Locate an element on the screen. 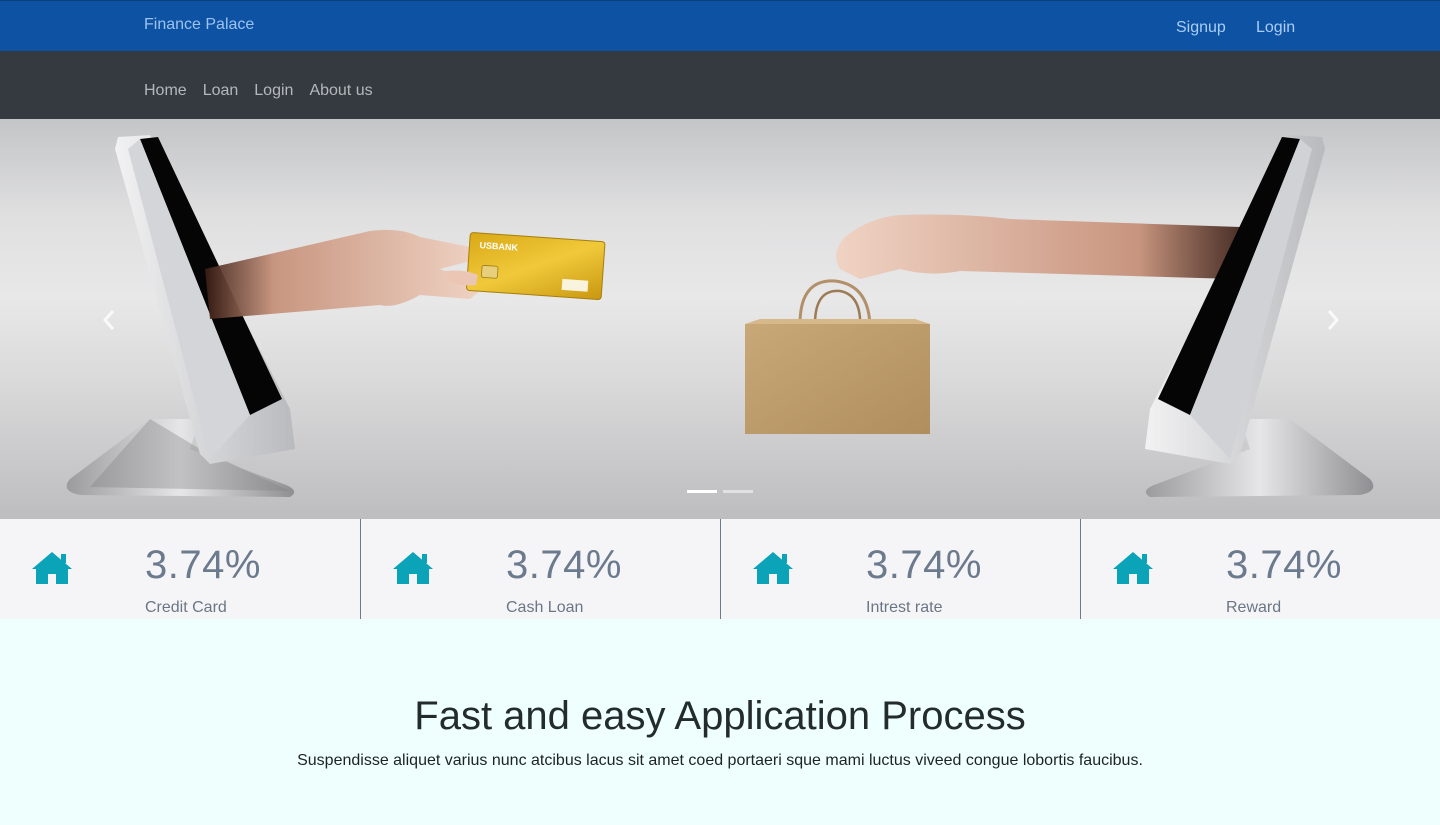  stat-card-cash-loan: 3.74% Cash Loan is located at coordinates (540, 569).